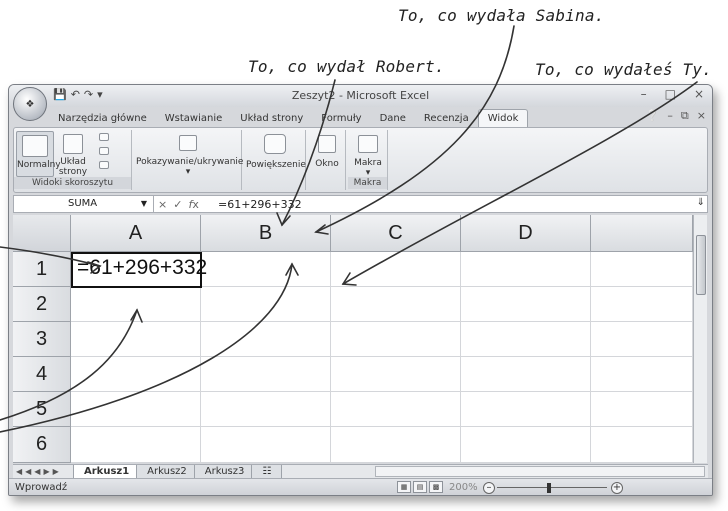 Image resolution: width=728 pixels, height=511 pixels. I want to click on tab-view: Widok, so click(503, 118).